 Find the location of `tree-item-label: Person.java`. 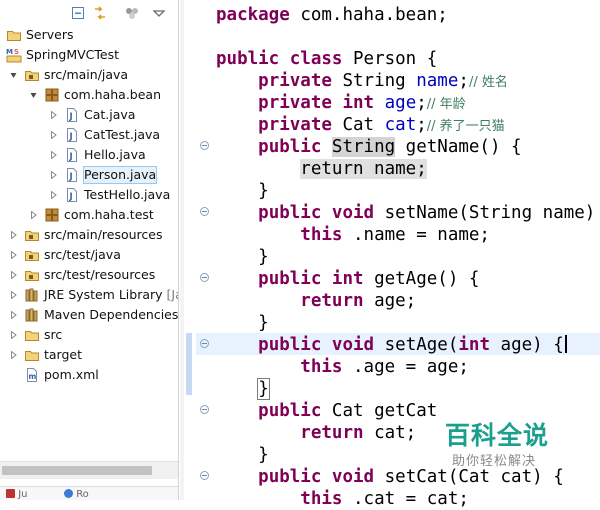

tree-item-label: Person.java is located at coordinates (120, 175).